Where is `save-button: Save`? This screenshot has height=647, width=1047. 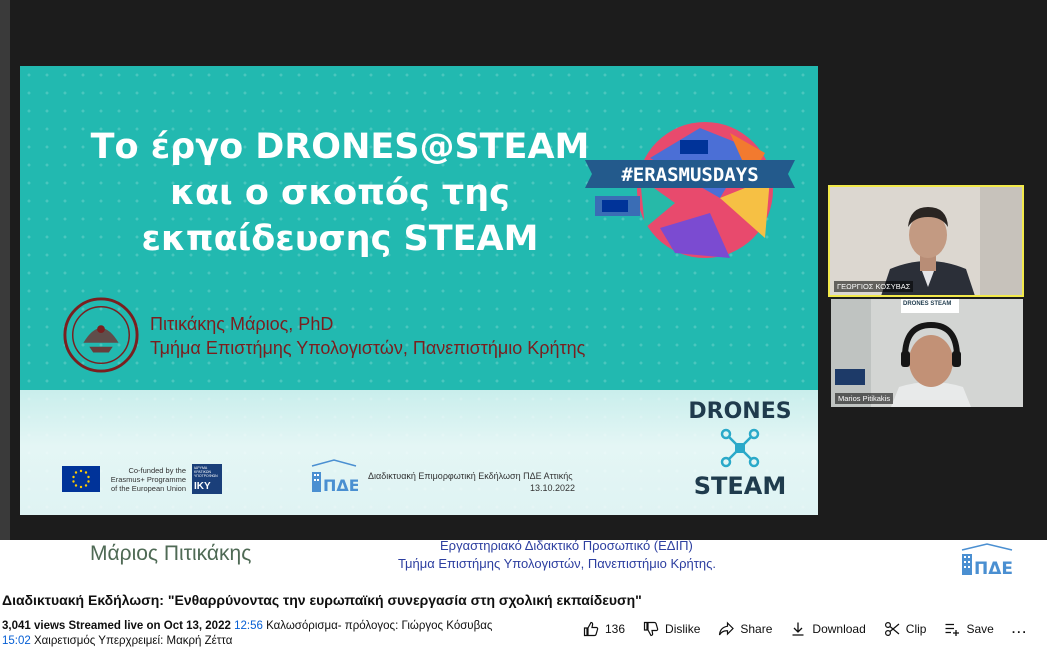 save-button: Save is located at coordinates (969, 629).